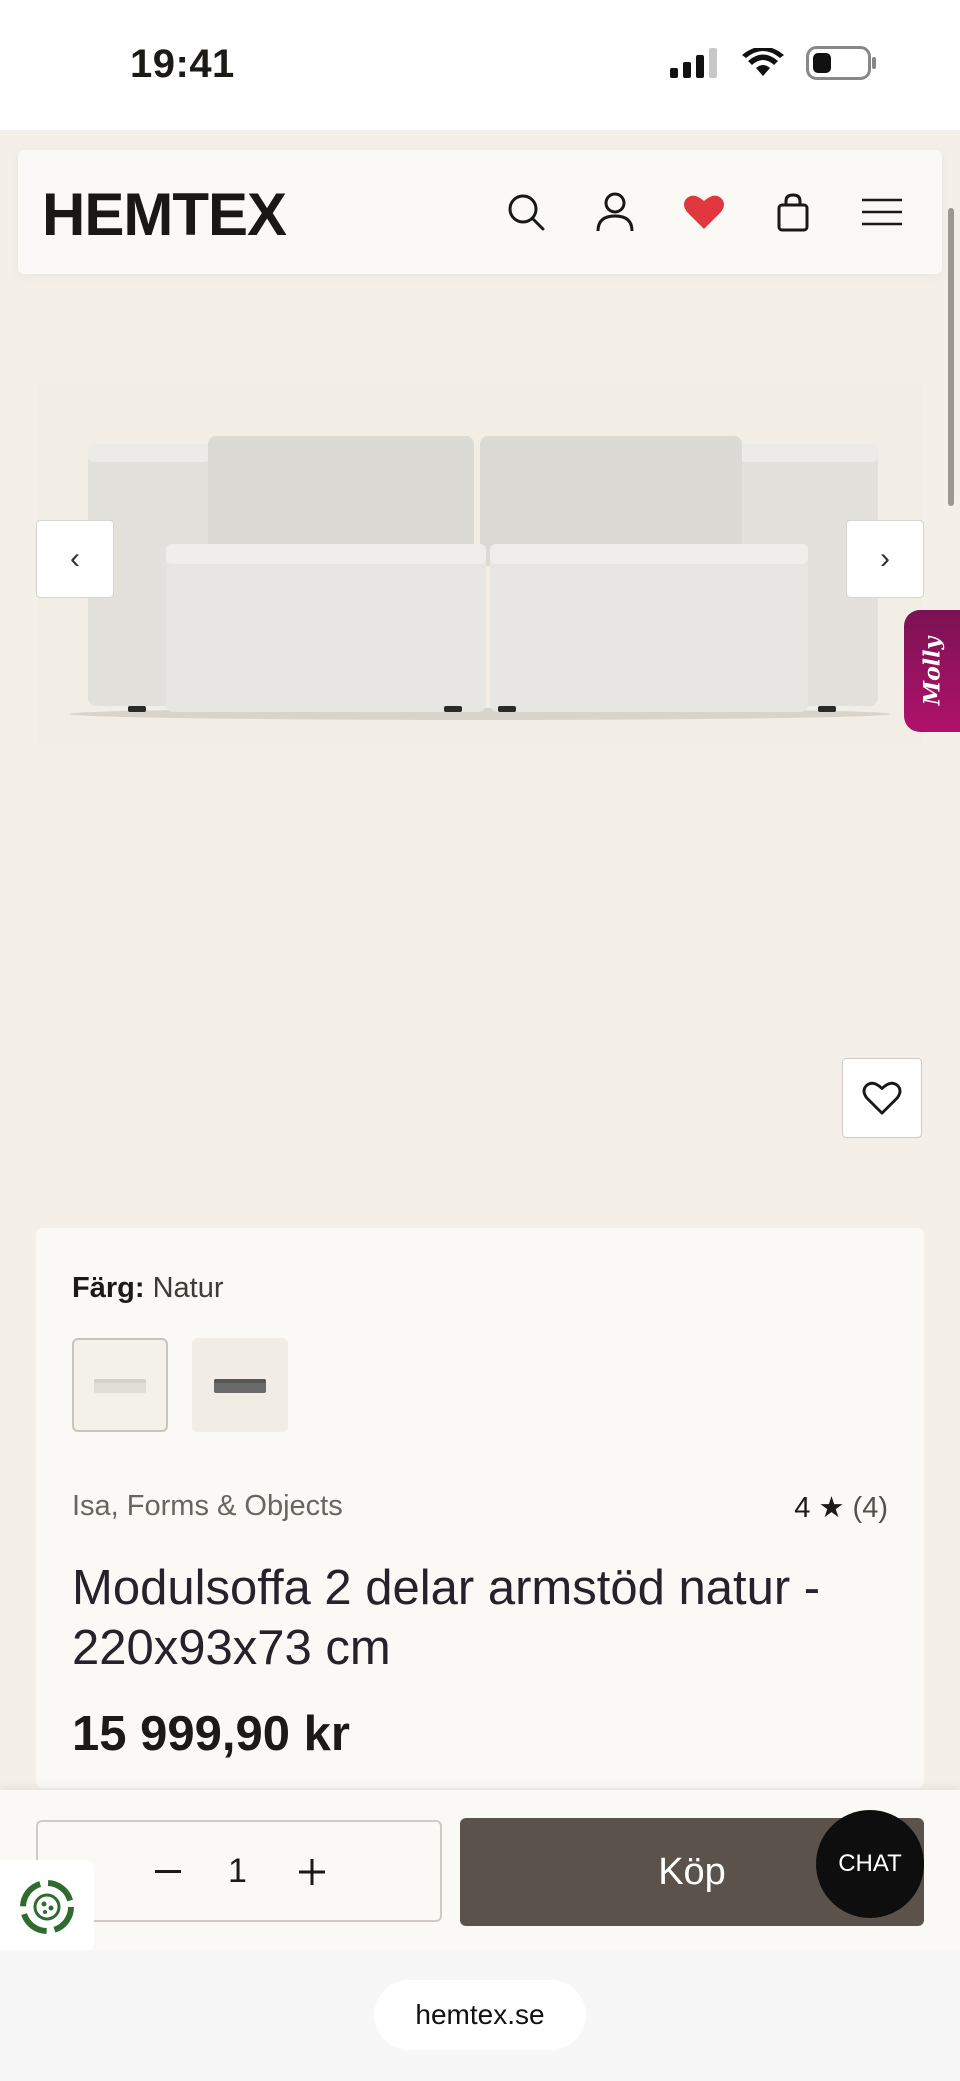 This screenshot has height=2081, width=960. I want to click on molly-assistant-tab: Molly, so click(932, 671).